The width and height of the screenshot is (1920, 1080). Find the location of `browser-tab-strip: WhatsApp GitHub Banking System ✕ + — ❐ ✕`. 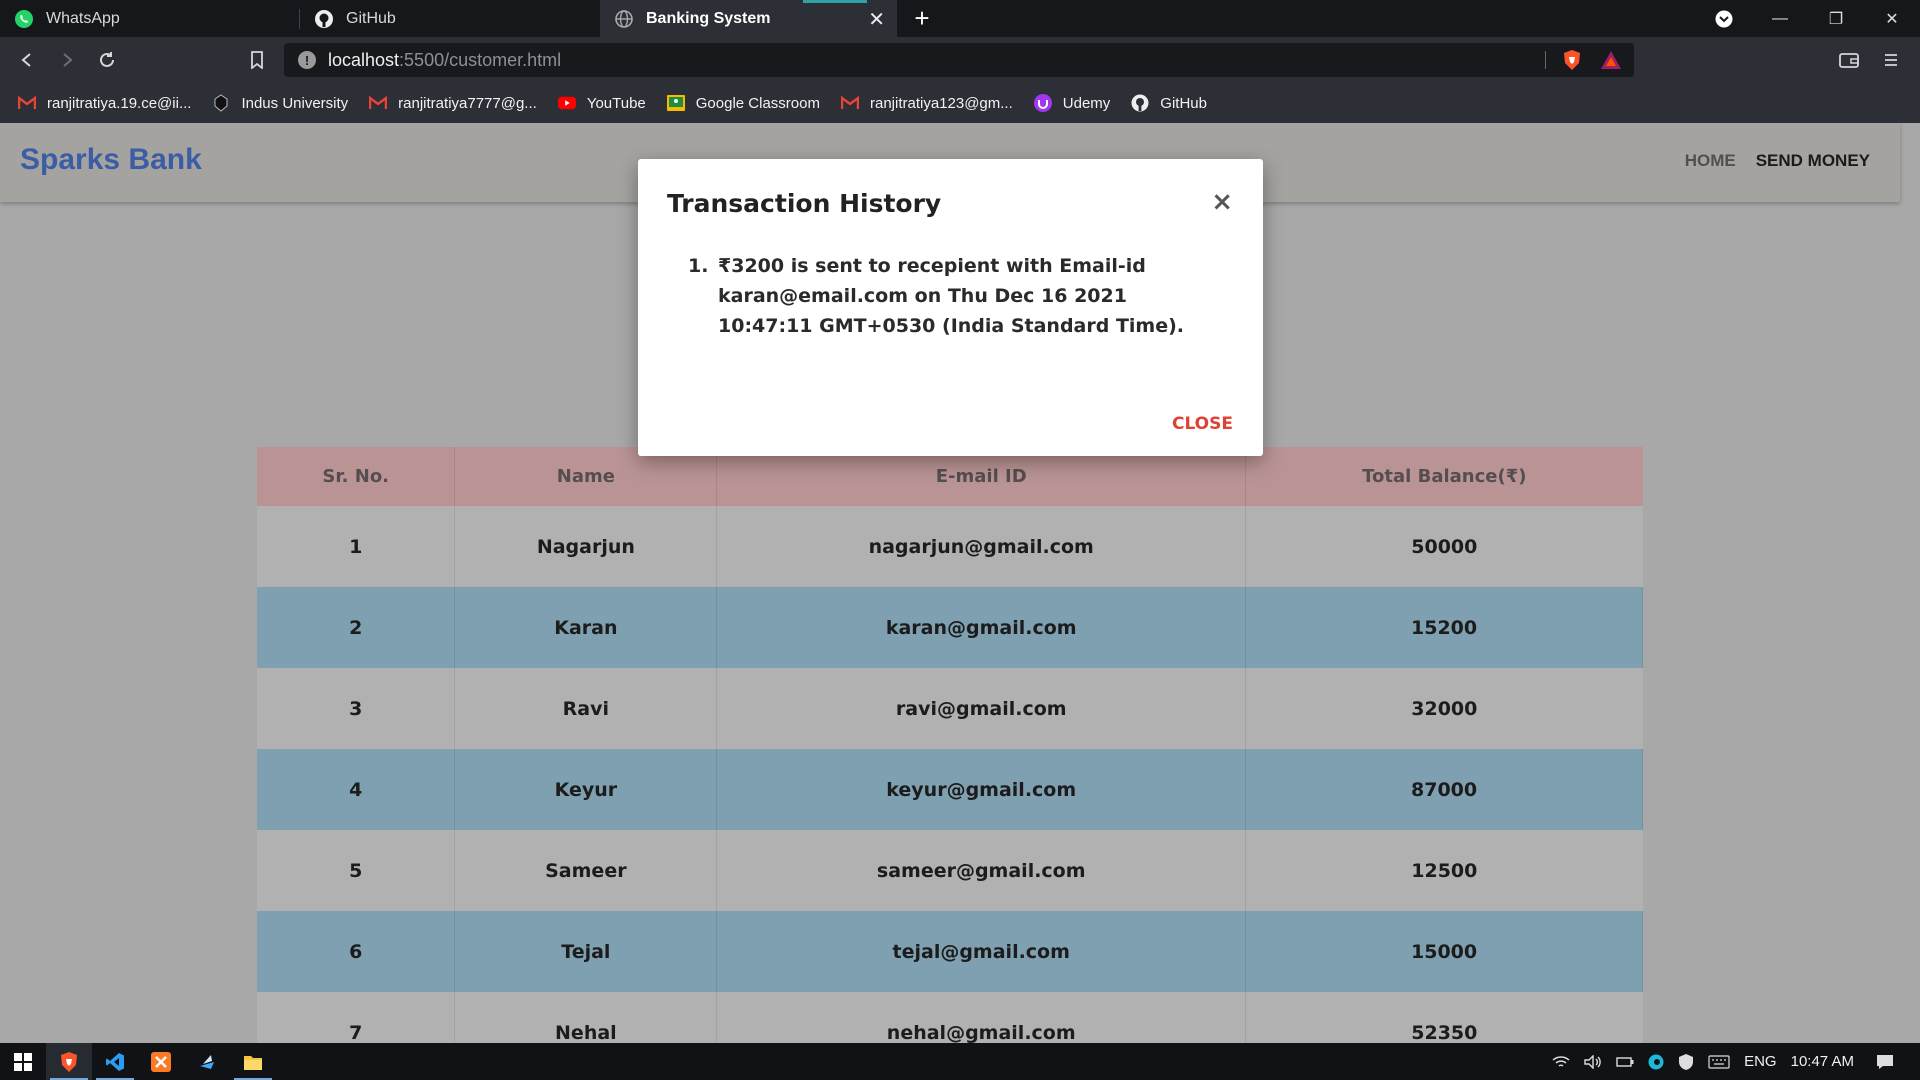

browser-tab-strip: WhatsApp GitHub Banking System ✕ + — ❐ ✕ is located at coordinates (960, 18).